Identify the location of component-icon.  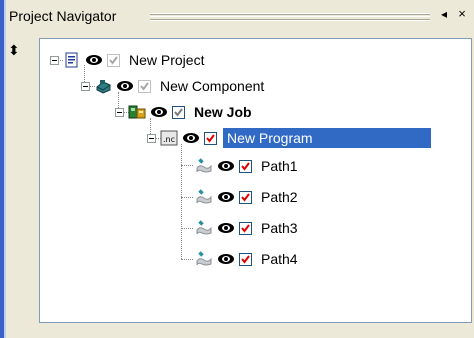
(103, 87).